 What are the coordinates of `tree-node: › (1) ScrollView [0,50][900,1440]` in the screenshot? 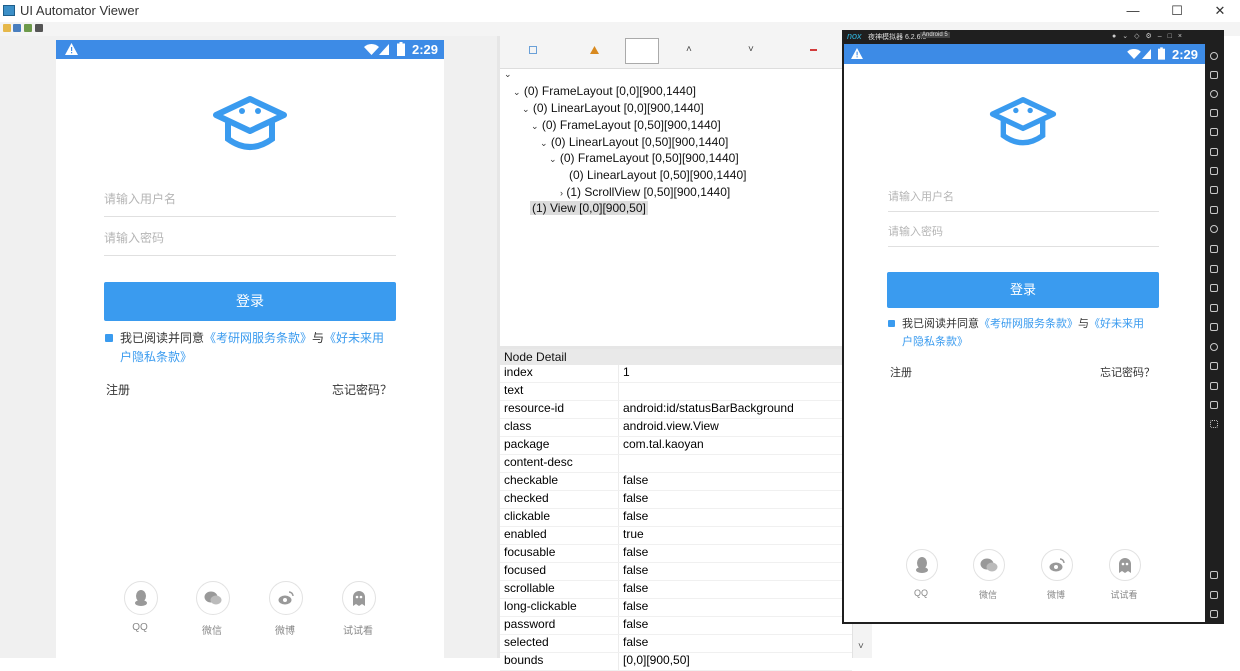 It's located at (645, 192).